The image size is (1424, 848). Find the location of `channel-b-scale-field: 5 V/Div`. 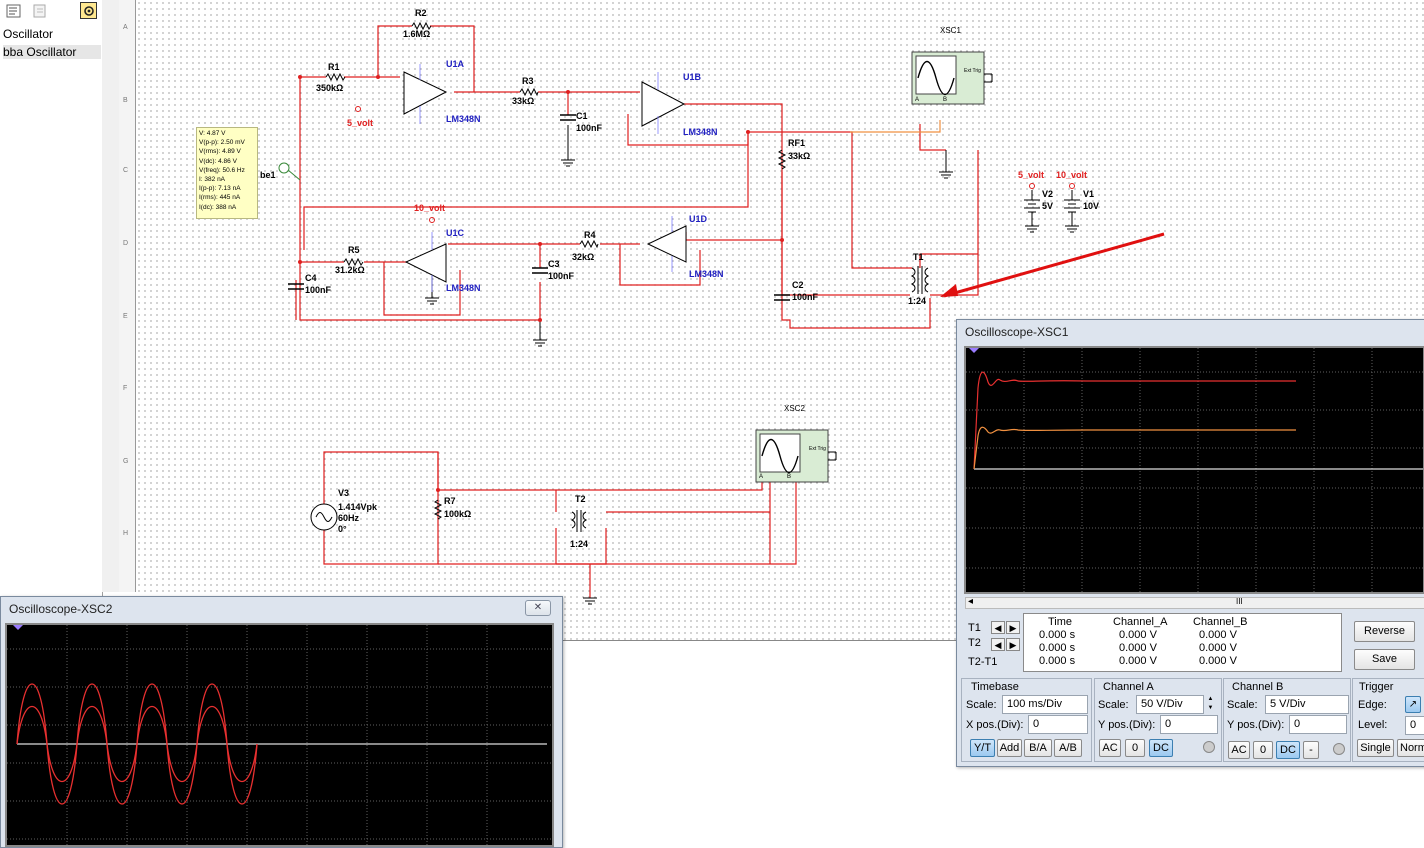

channel-b-scale-field: 5 V/Div is located at coordinates (1307, 704).